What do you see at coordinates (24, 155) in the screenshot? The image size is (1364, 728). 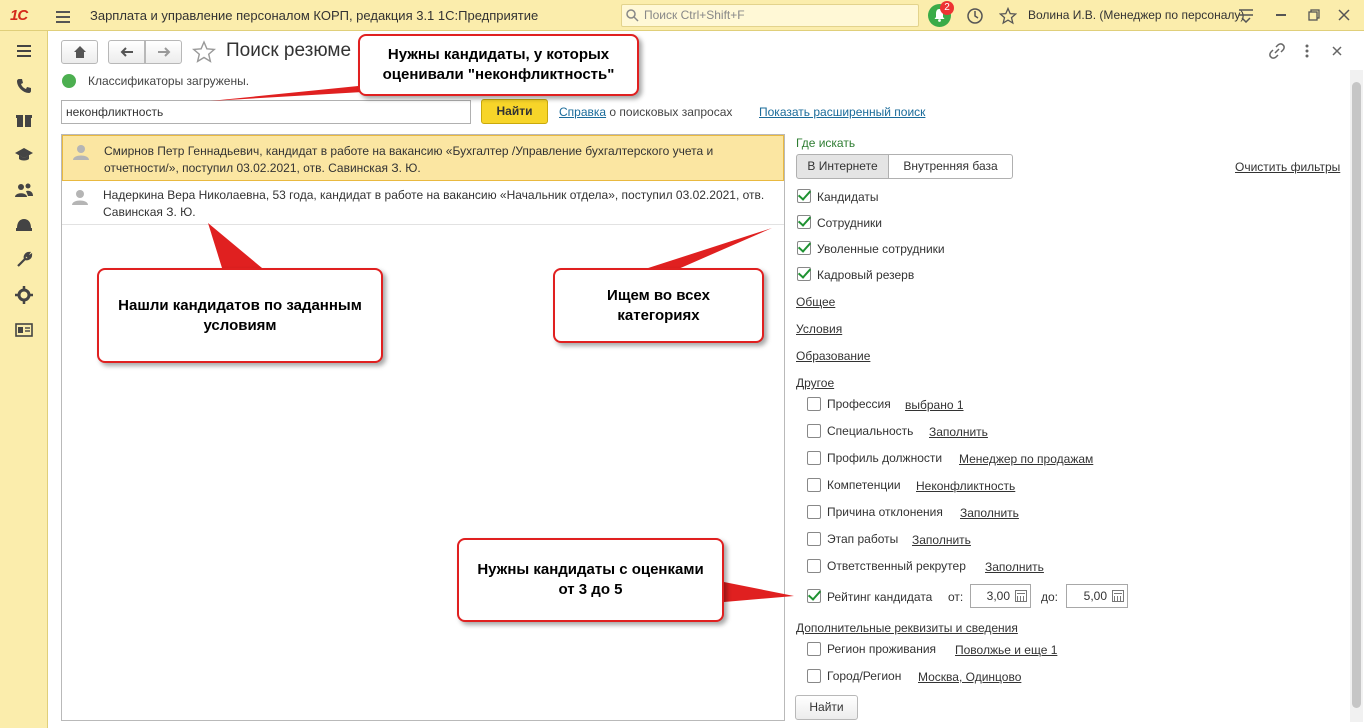 I see `graduation-cap-icon` at bounding box center [24, 155].